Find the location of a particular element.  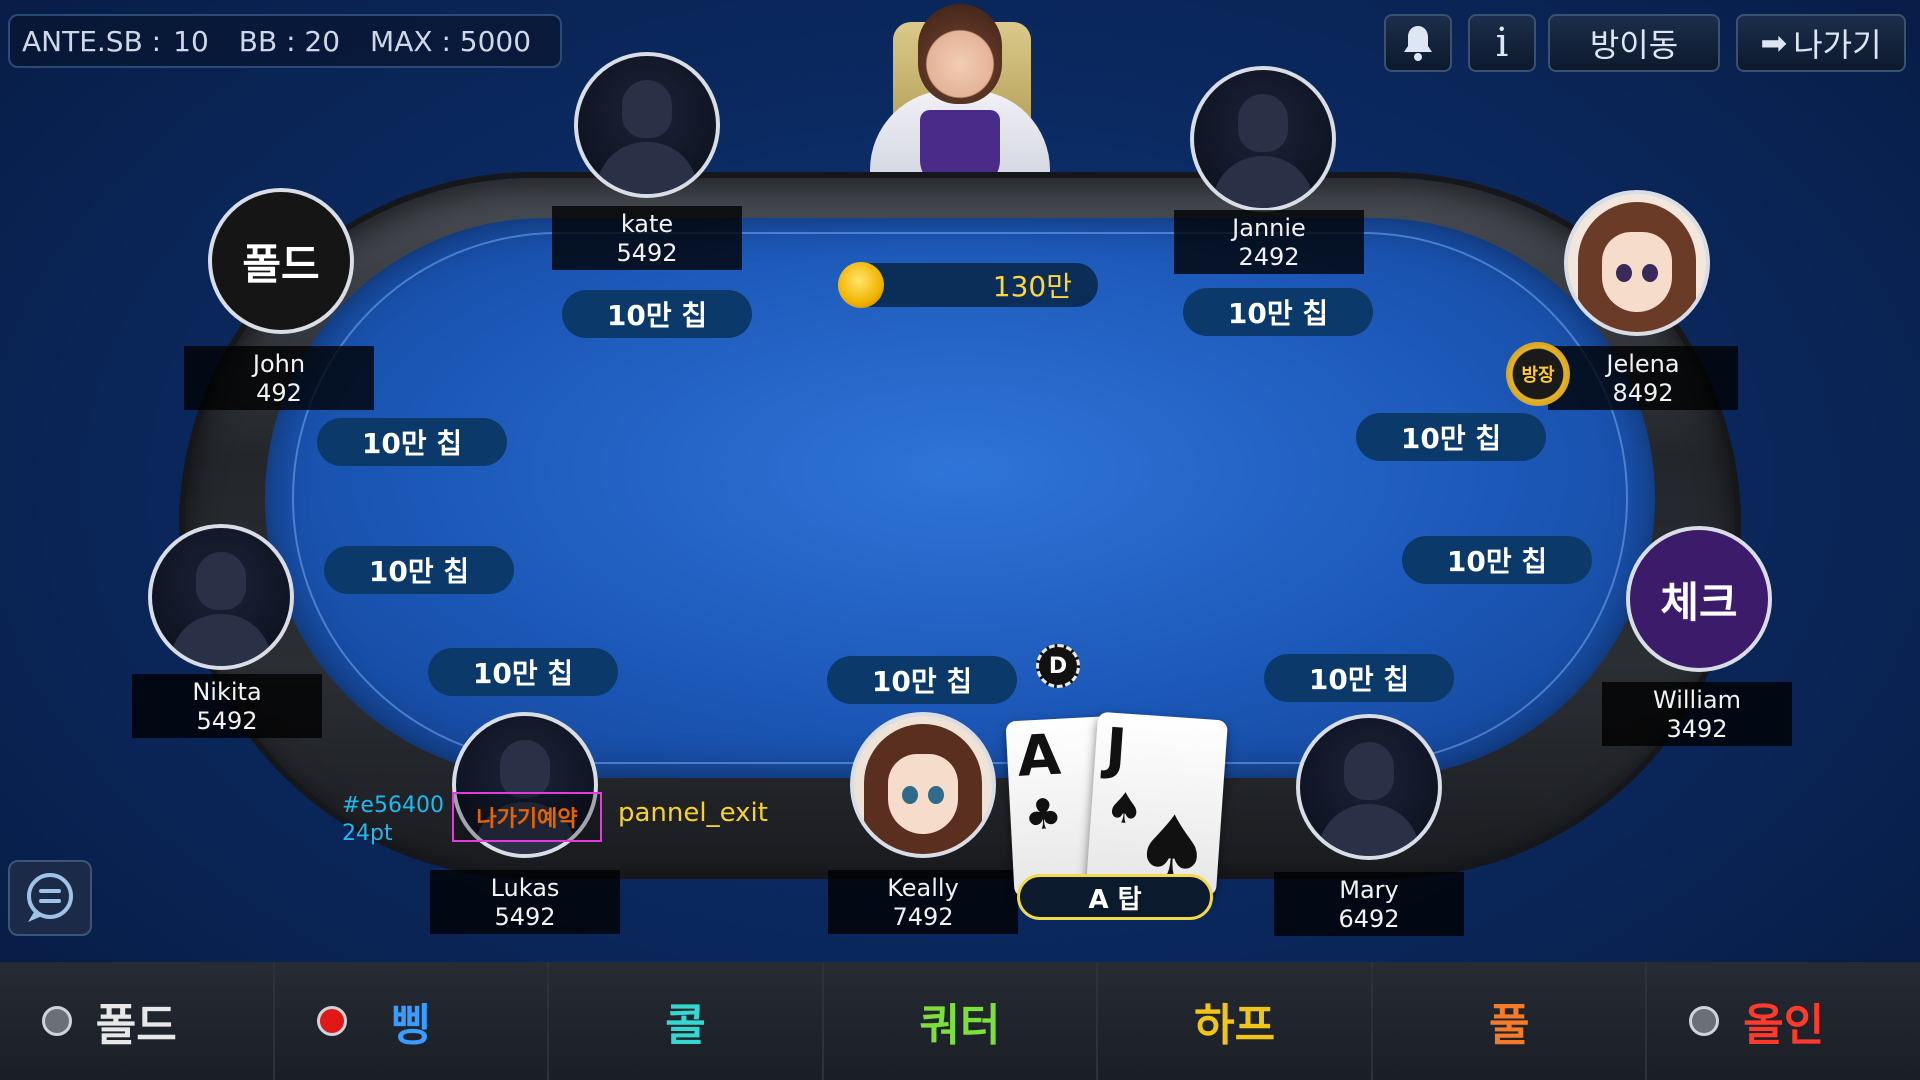

room-host-badge: 방장 is located at coordinates (1538, 374).